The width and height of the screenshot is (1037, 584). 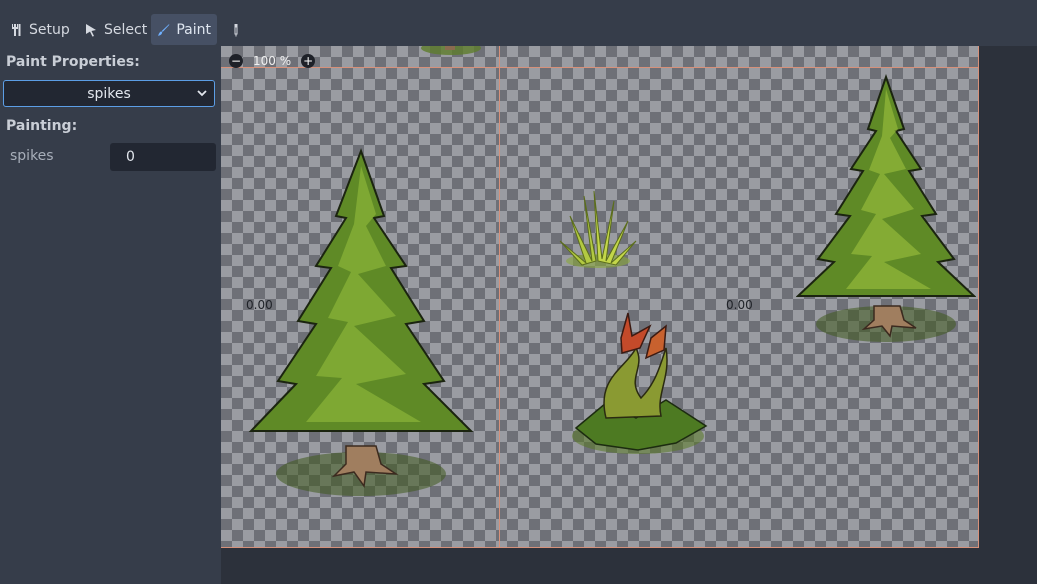 I want to click on eyedropper-icon, so click(x=236, y=29).